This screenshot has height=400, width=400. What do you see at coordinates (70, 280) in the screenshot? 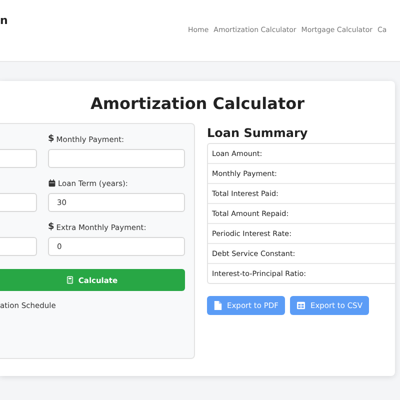
I see `calculator-icon` at bounding box center [70, 280].